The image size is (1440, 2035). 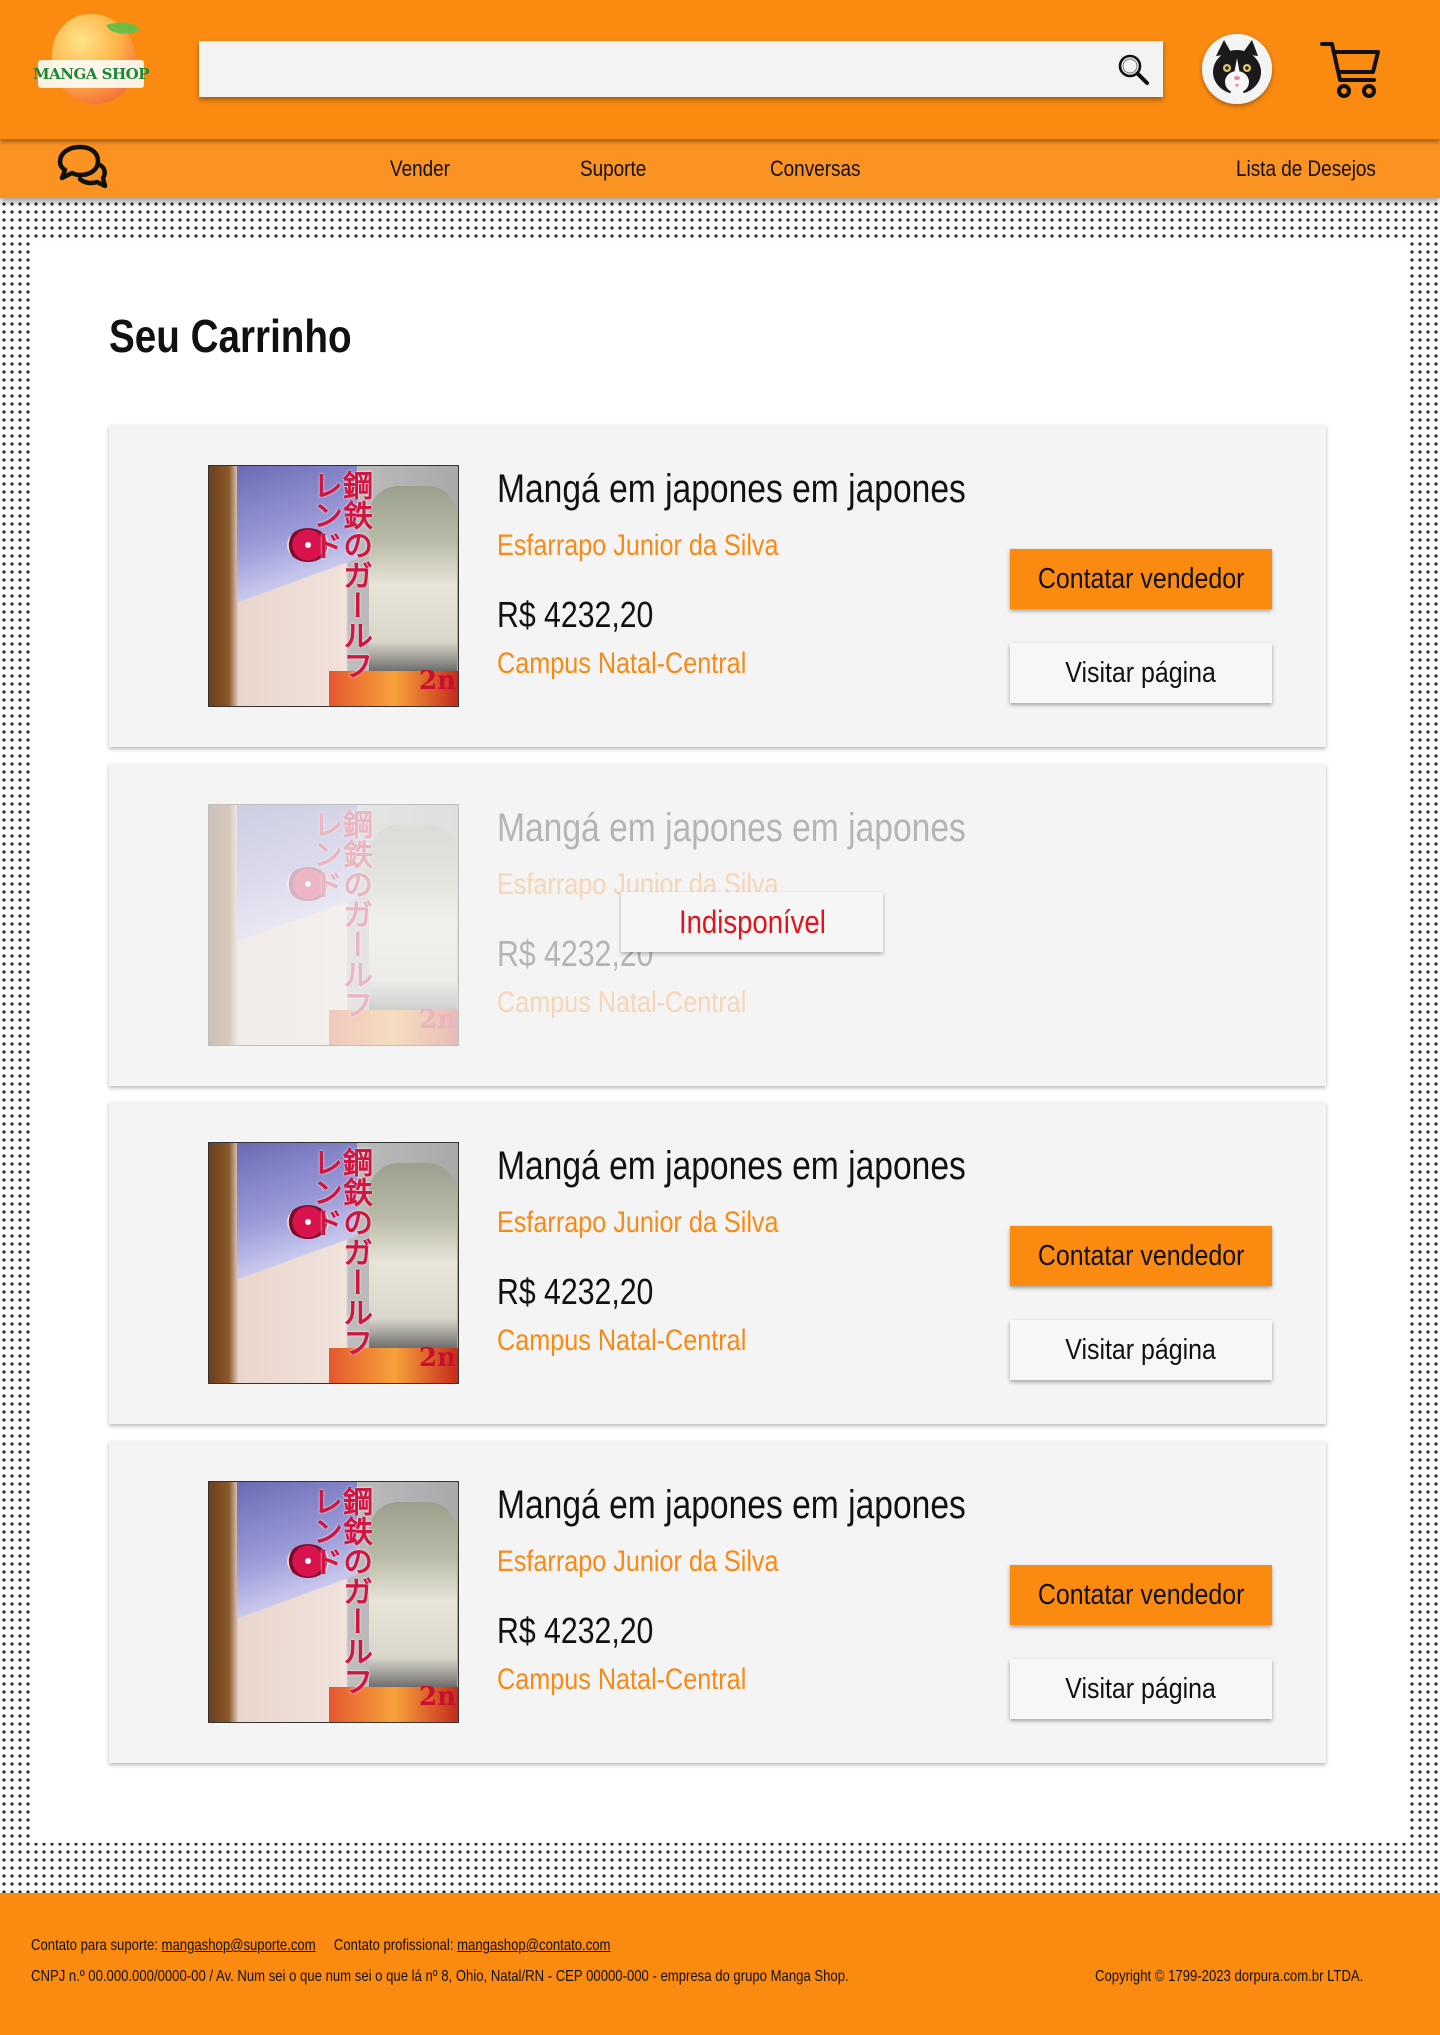 I want to click on unavailable-badge: Indisponível, so click(x=752, y=922).